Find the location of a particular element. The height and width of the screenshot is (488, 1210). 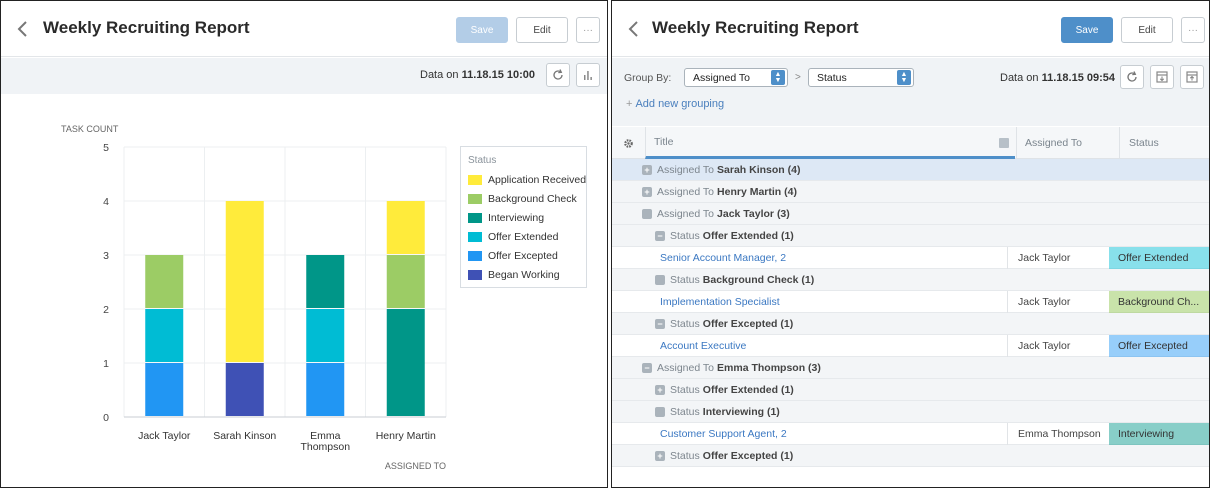

group-value: Offer Extended (1) is located at coordinates (748, 390).